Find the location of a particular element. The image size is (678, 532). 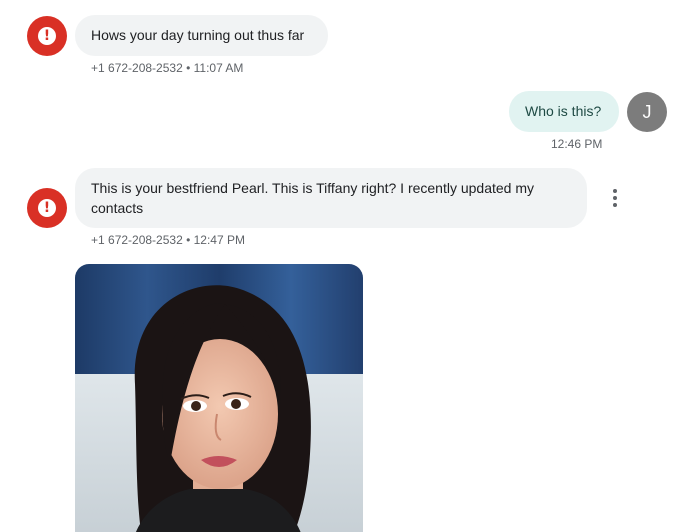

message-bubble-incoming: Hows your day turning out thus far is located at coordinates (201, 35).